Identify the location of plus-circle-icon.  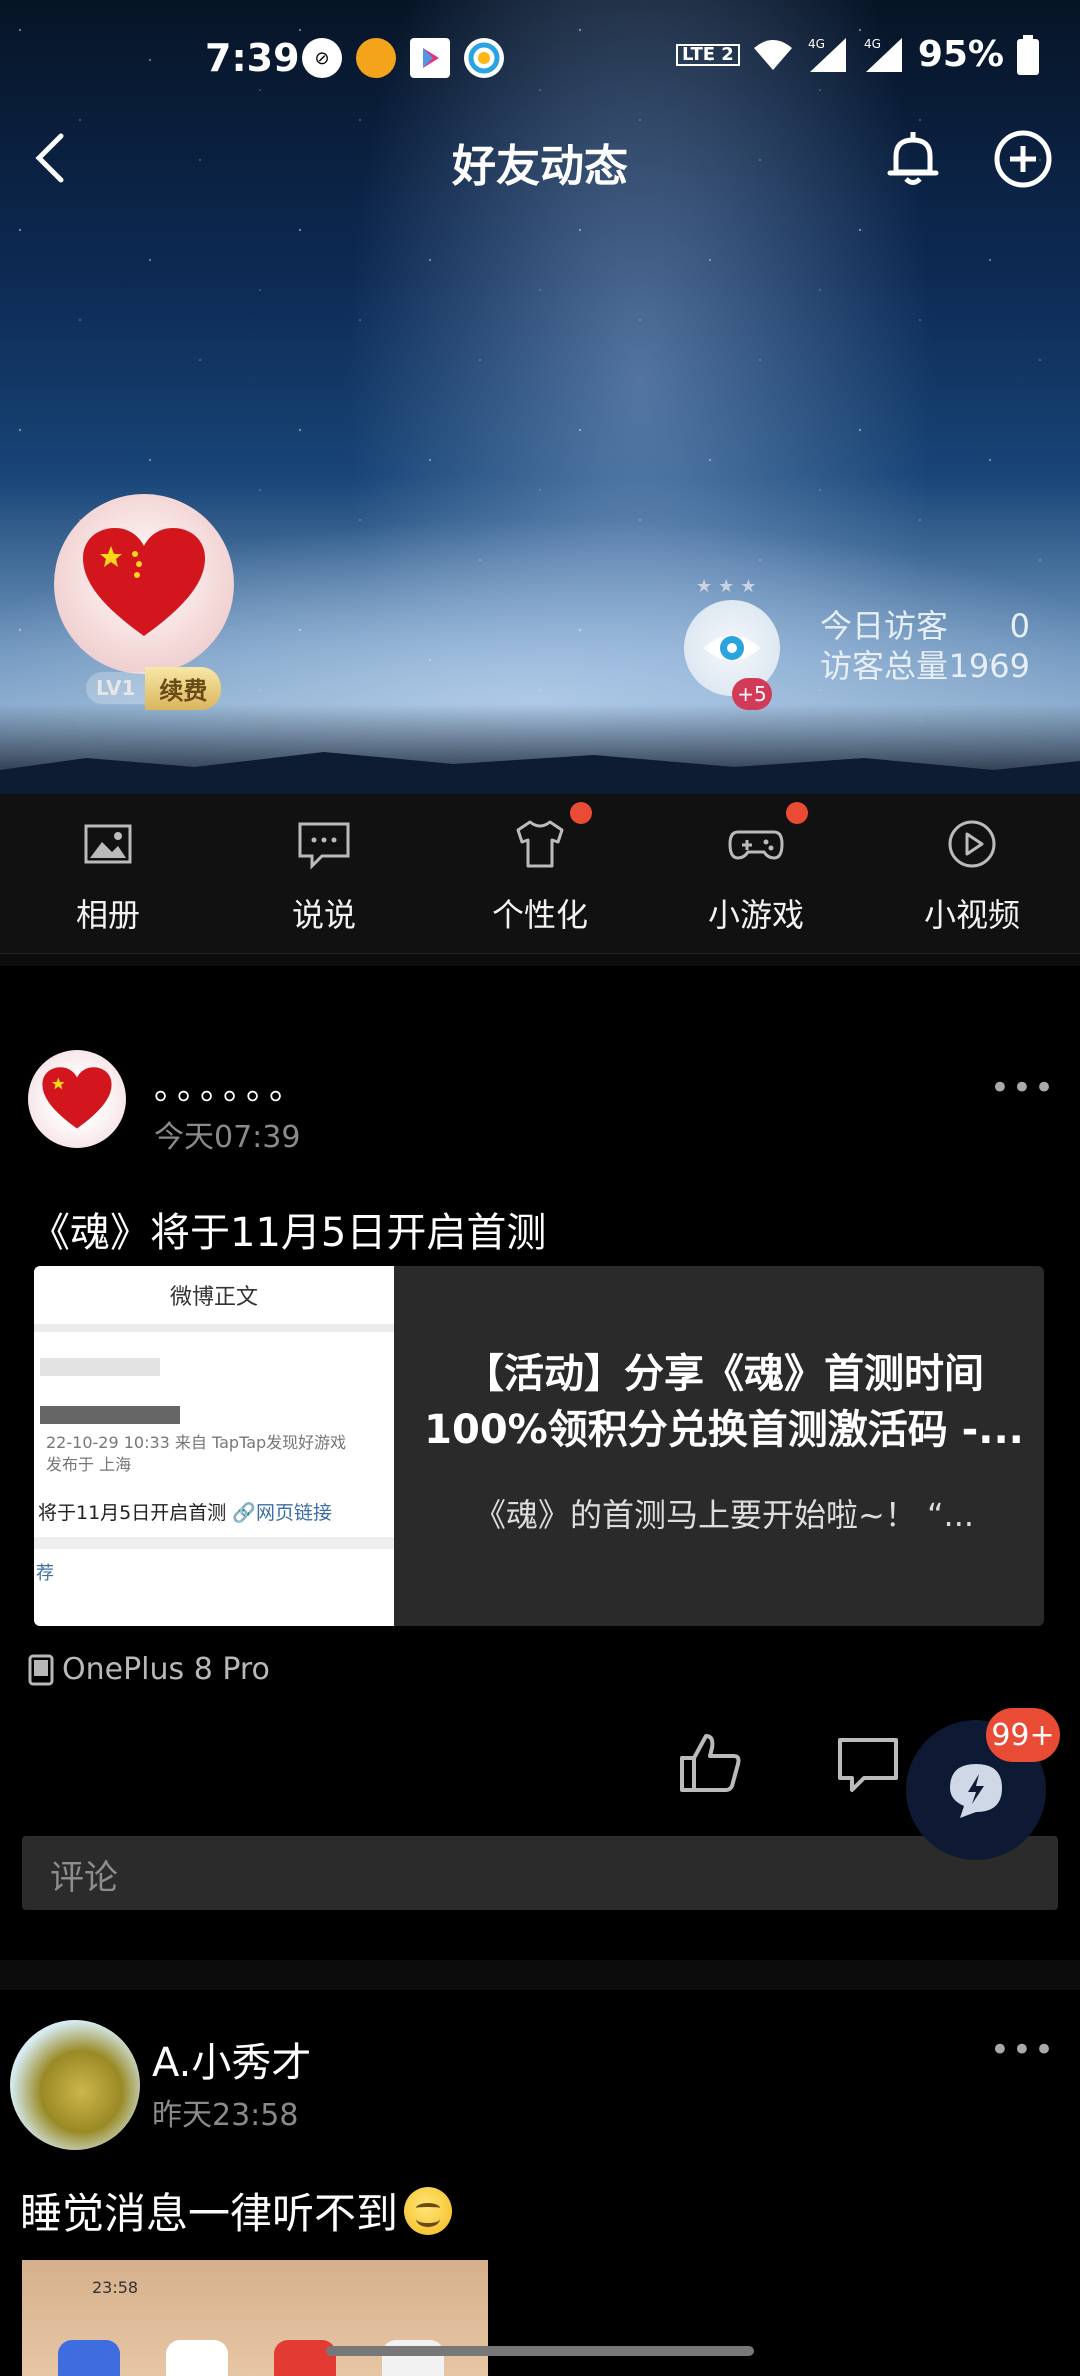
(1023, 159).